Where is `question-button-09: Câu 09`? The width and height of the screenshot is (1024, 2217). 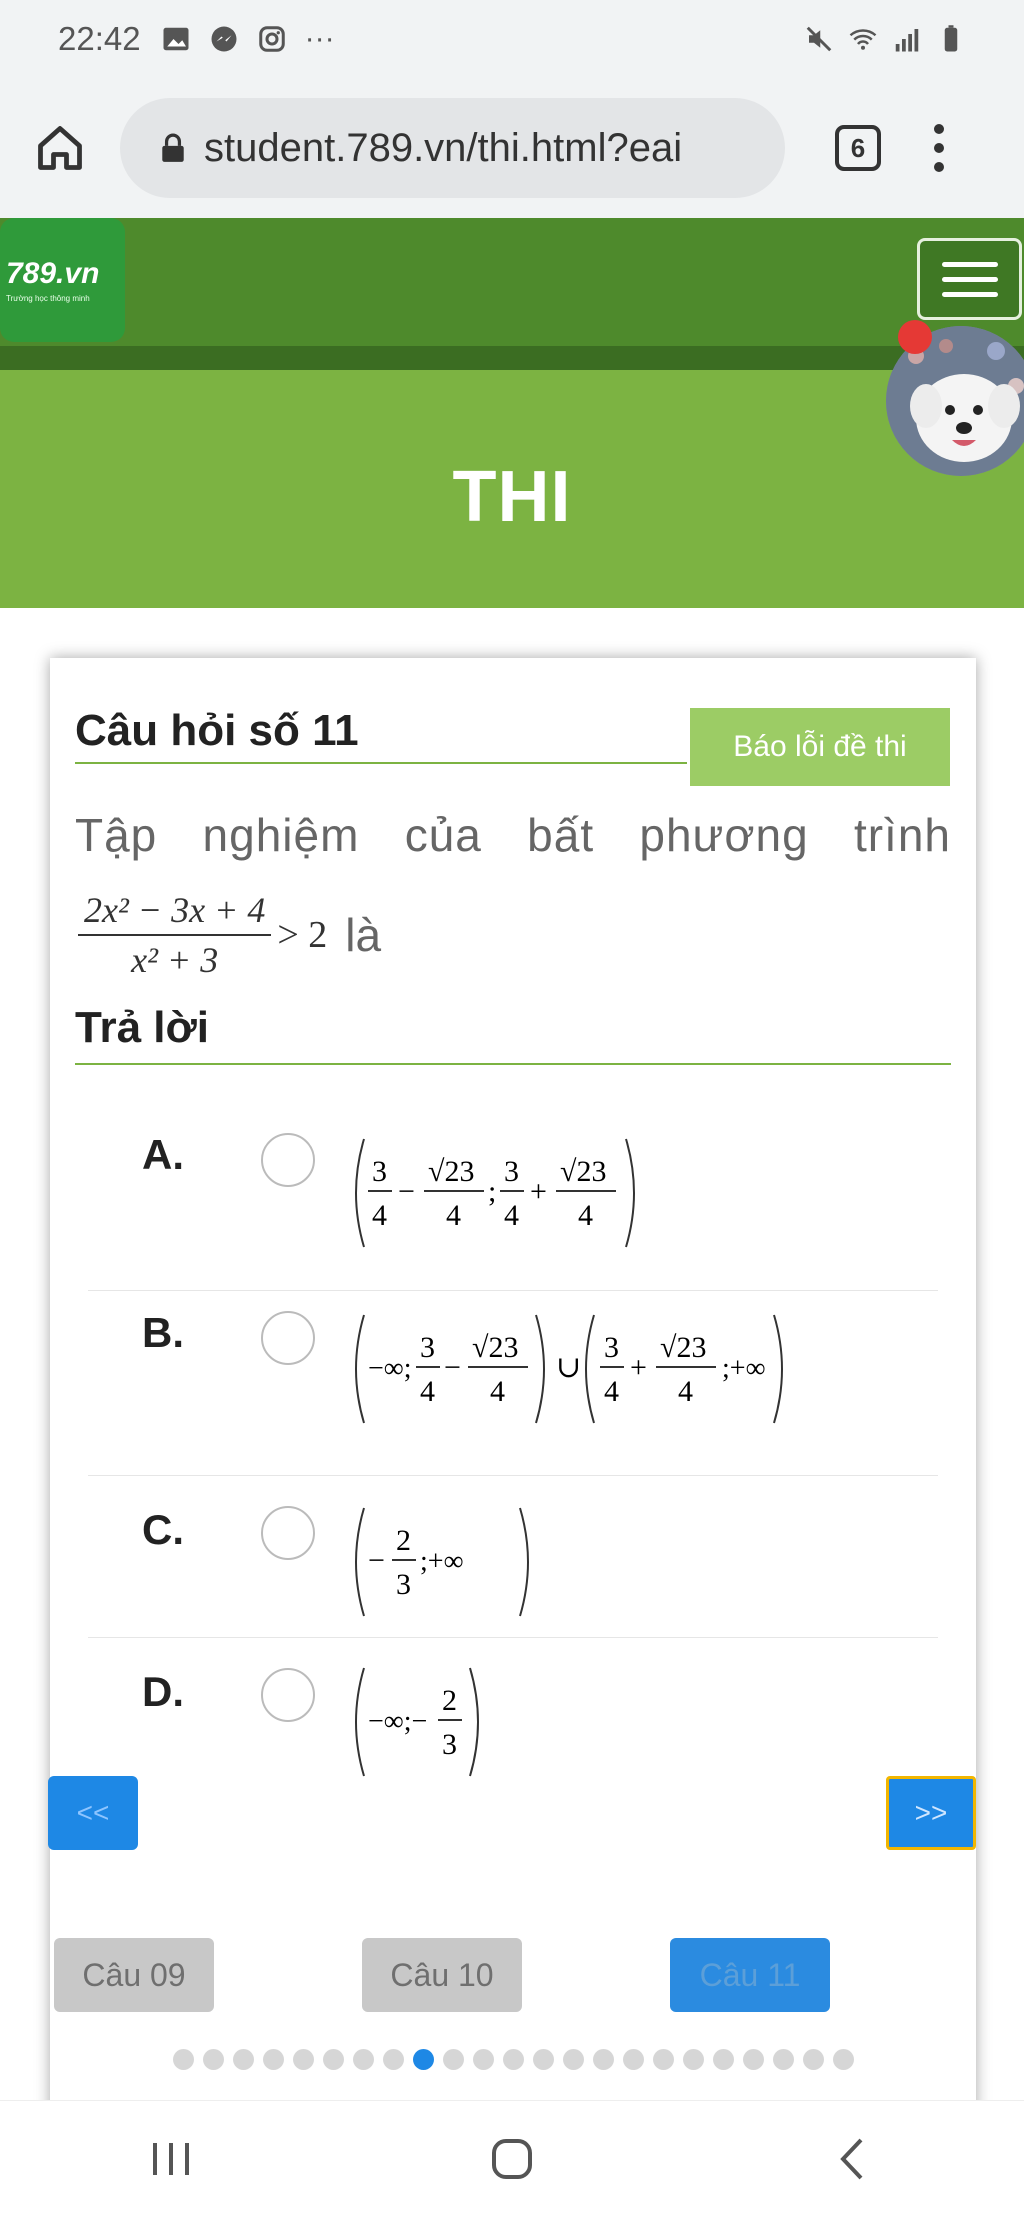
question-button-09: Câu 09 is located at coordinates (134, 1975).